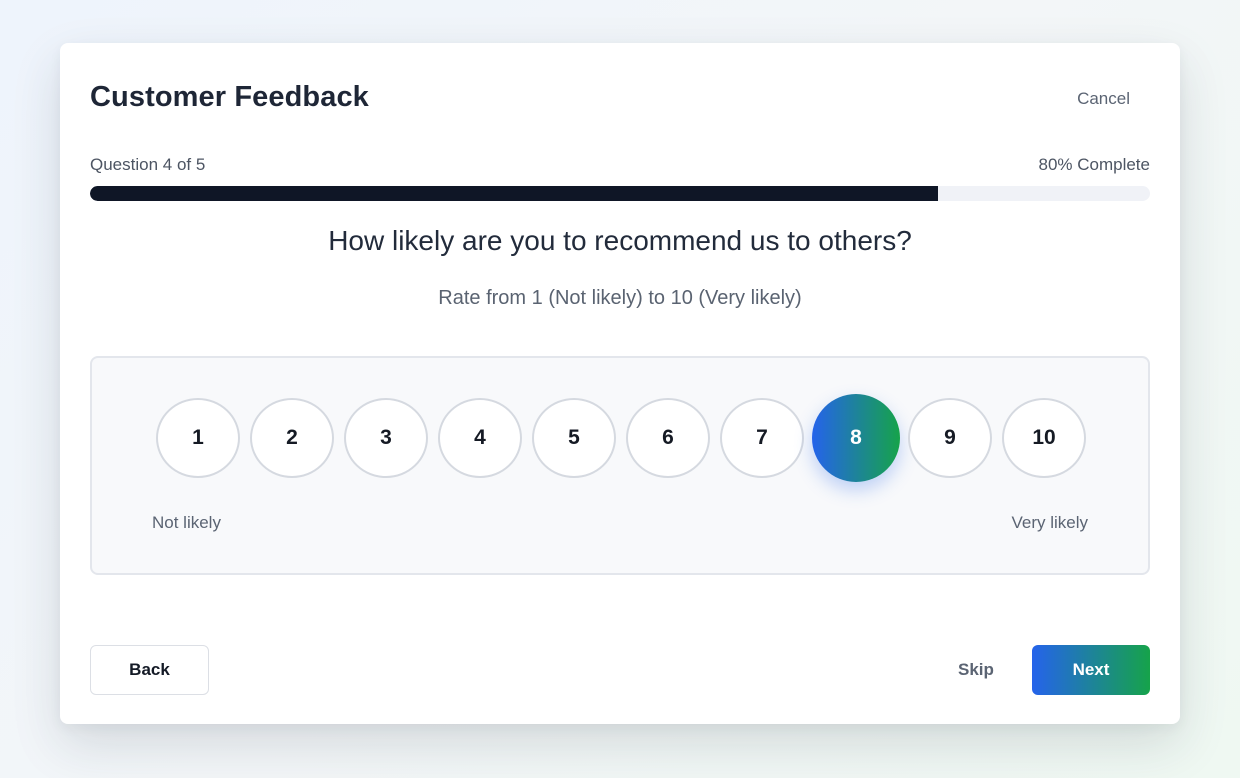  Describe the element at coordinates (292, 438) in the screenshot. I see `rating-option-2: 2` at that location.